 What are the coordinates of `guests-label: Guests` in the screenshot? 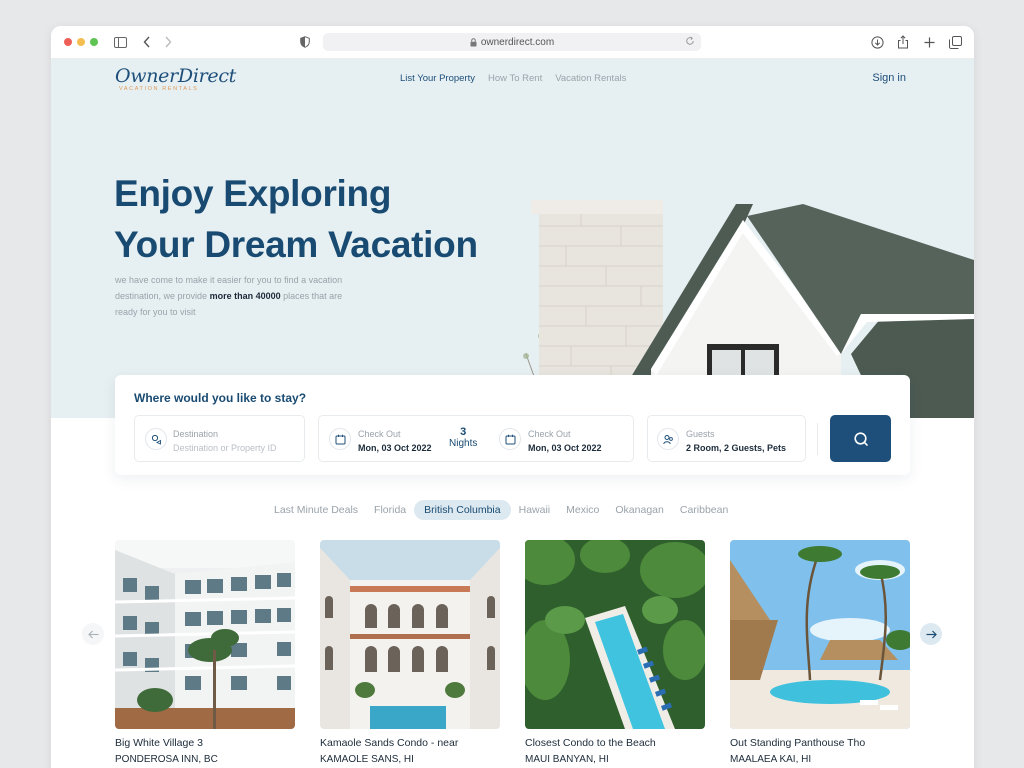 It's located at (700, 434).